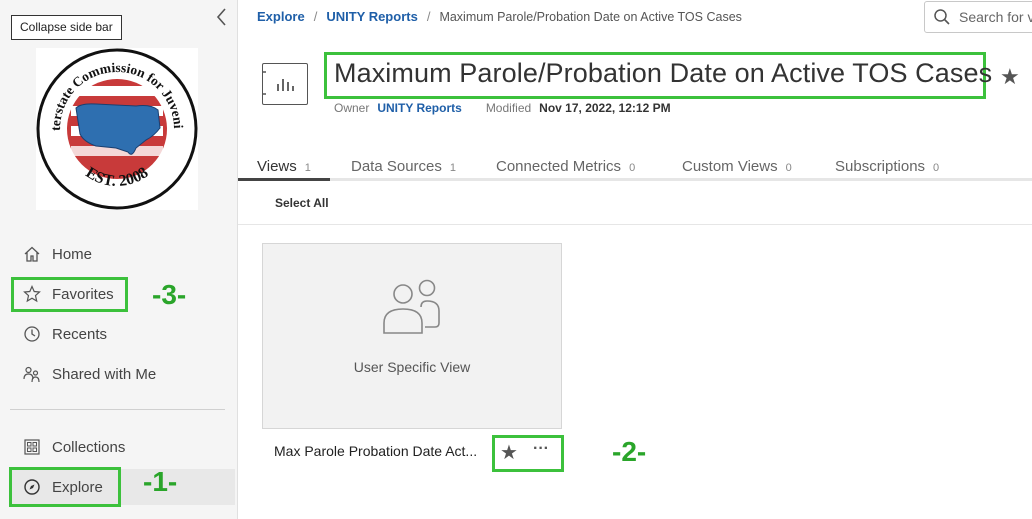  I want to click on sidebar-item-label: Shared with Me, so click(104, 374).